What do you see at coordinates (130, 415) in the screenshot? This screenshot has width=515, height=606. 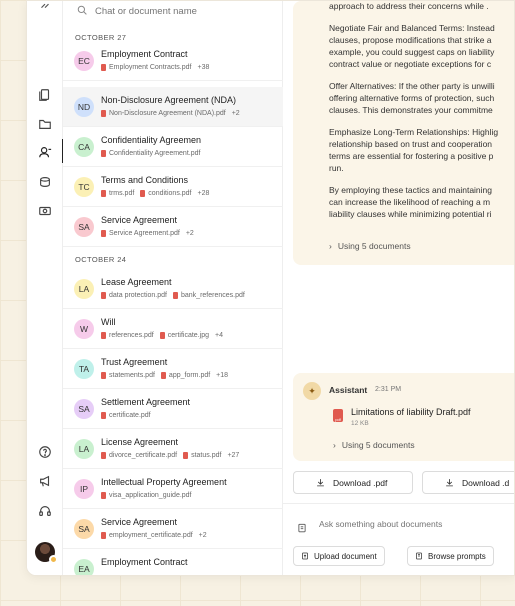 I see `file-name: certificate.pdf` at bounding box center [130, 415].